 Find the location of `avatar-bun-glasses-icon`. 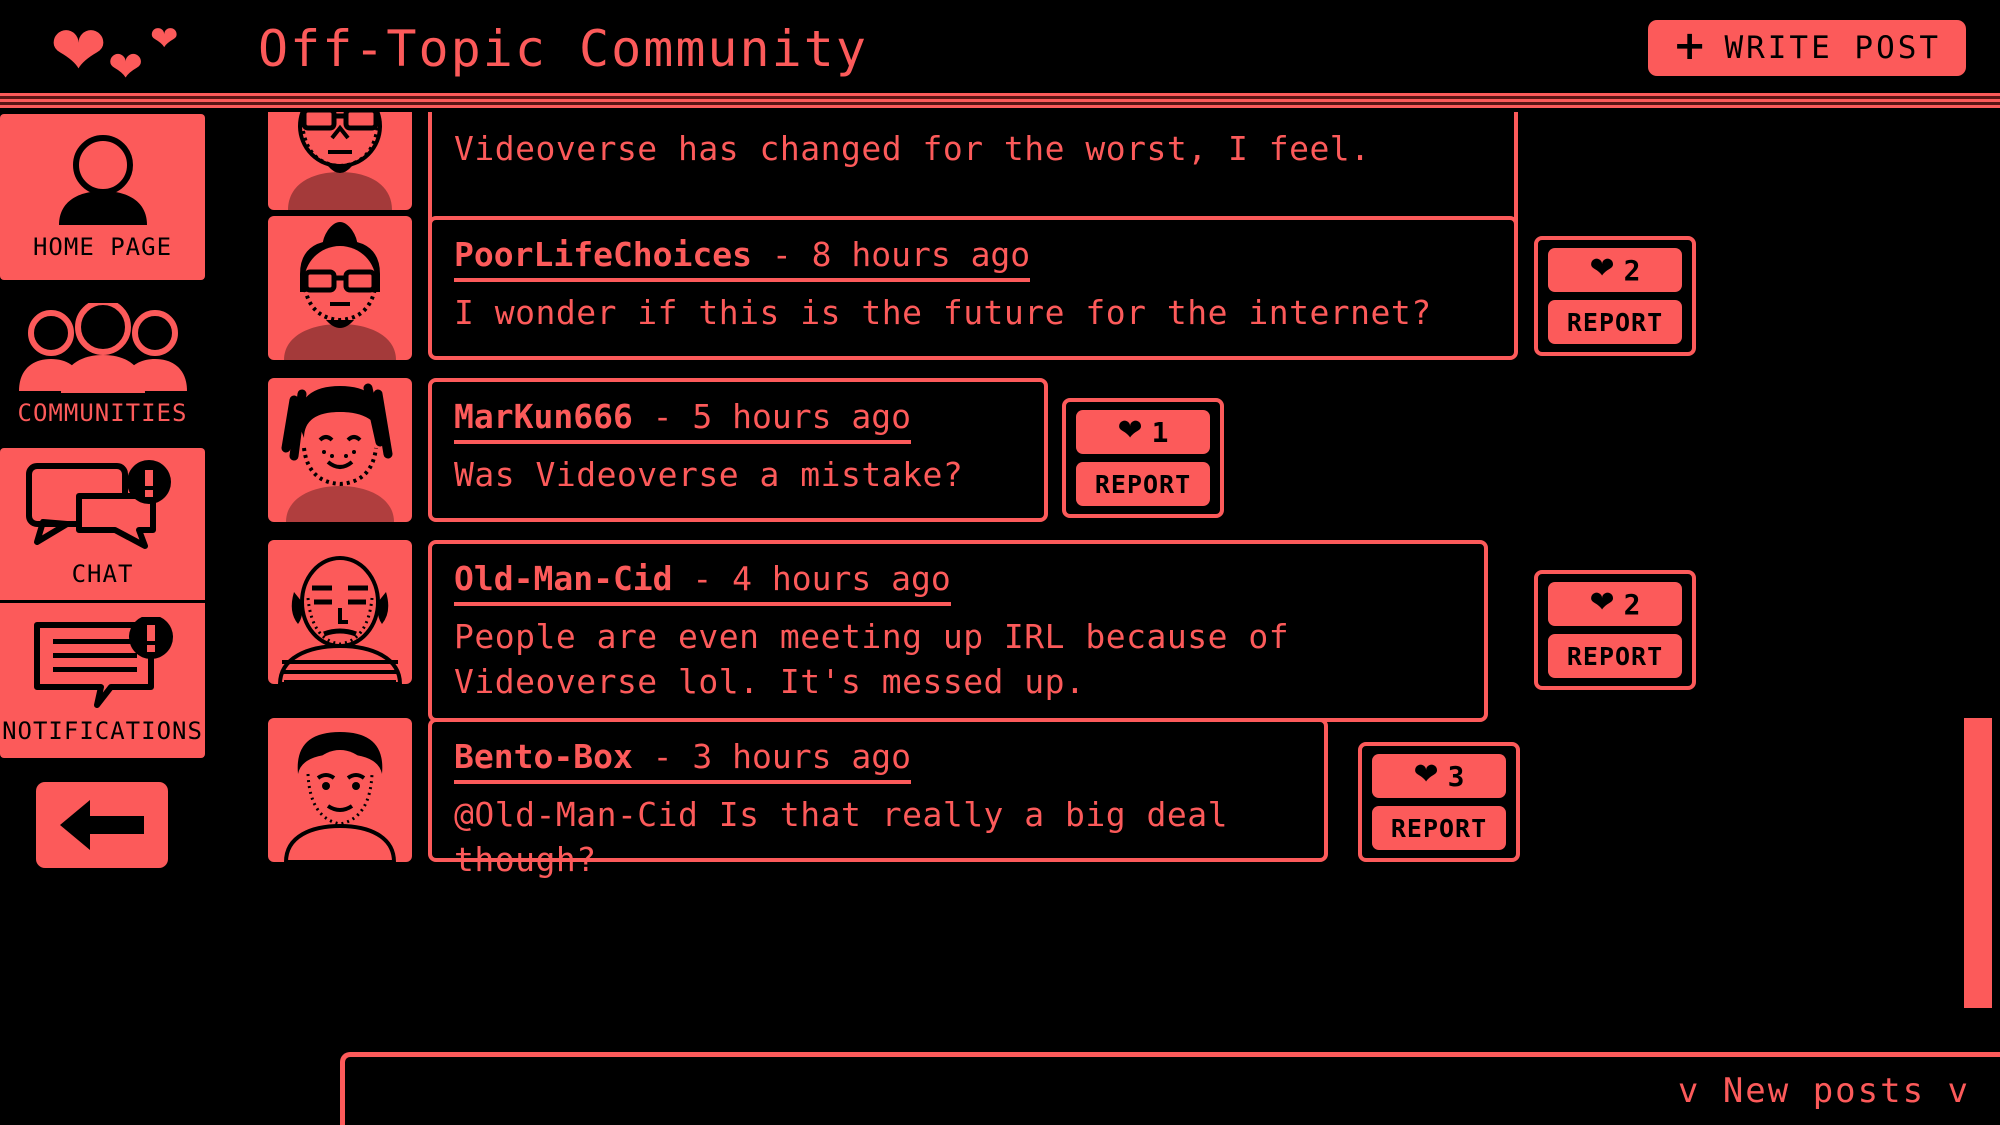

avatar-bun-glasses-icon is located at coordinates (340, 291).